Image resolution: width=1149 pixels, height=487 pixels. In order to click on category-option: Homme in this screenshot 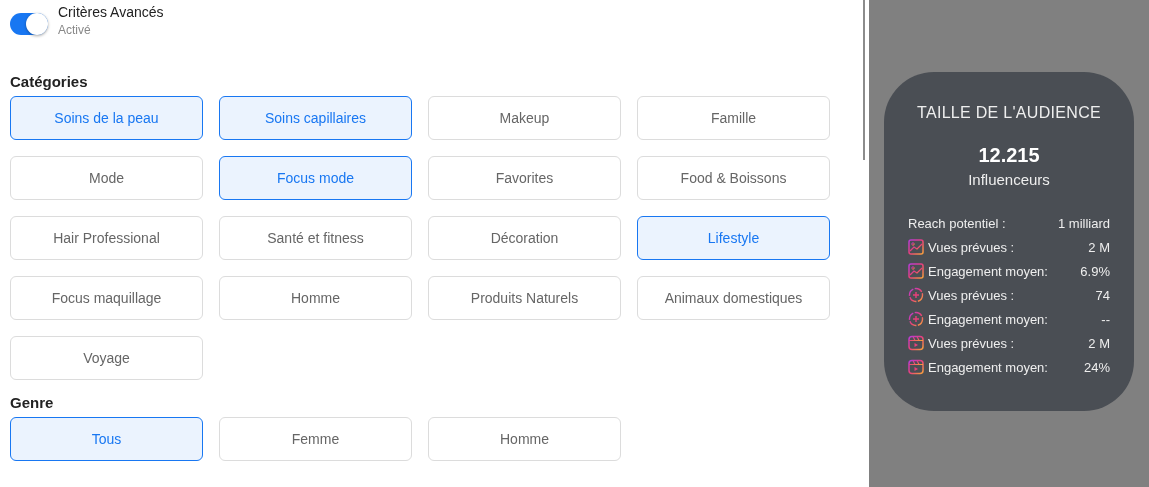, I will do `click(315, 298)`.